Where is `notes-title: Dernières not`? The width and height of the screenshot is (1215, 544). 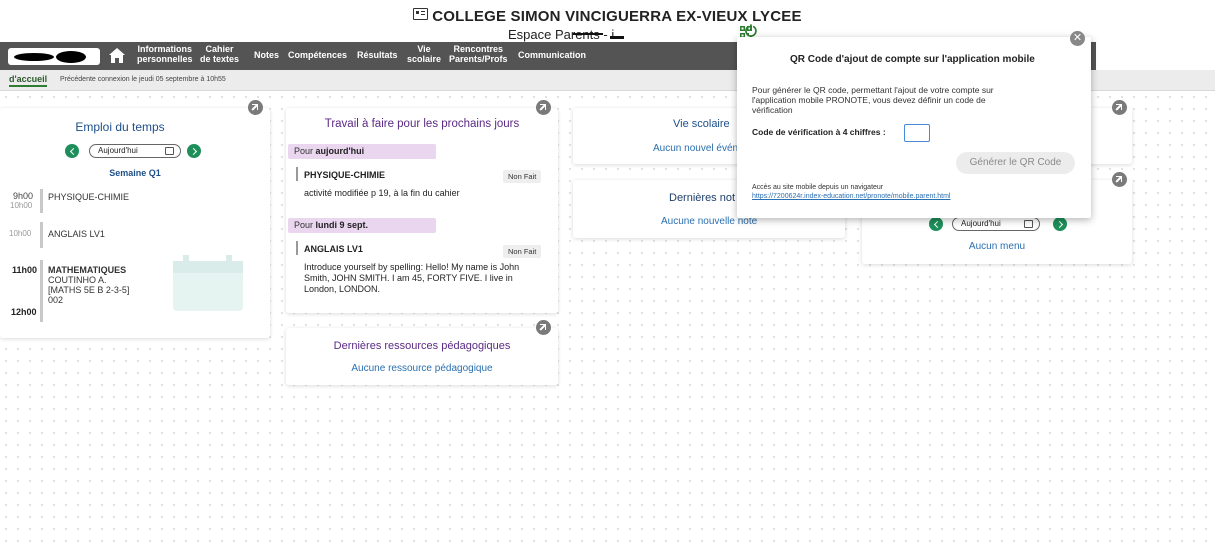 notes-title: Dernières not is located at coordinates (702, 198).